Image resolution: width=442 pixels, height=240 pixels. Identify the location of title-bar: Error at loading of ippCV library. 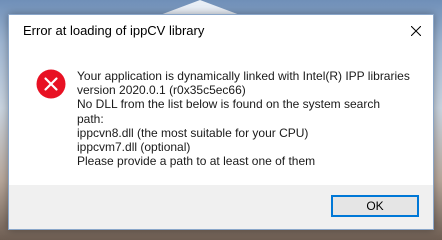
(221, 31).